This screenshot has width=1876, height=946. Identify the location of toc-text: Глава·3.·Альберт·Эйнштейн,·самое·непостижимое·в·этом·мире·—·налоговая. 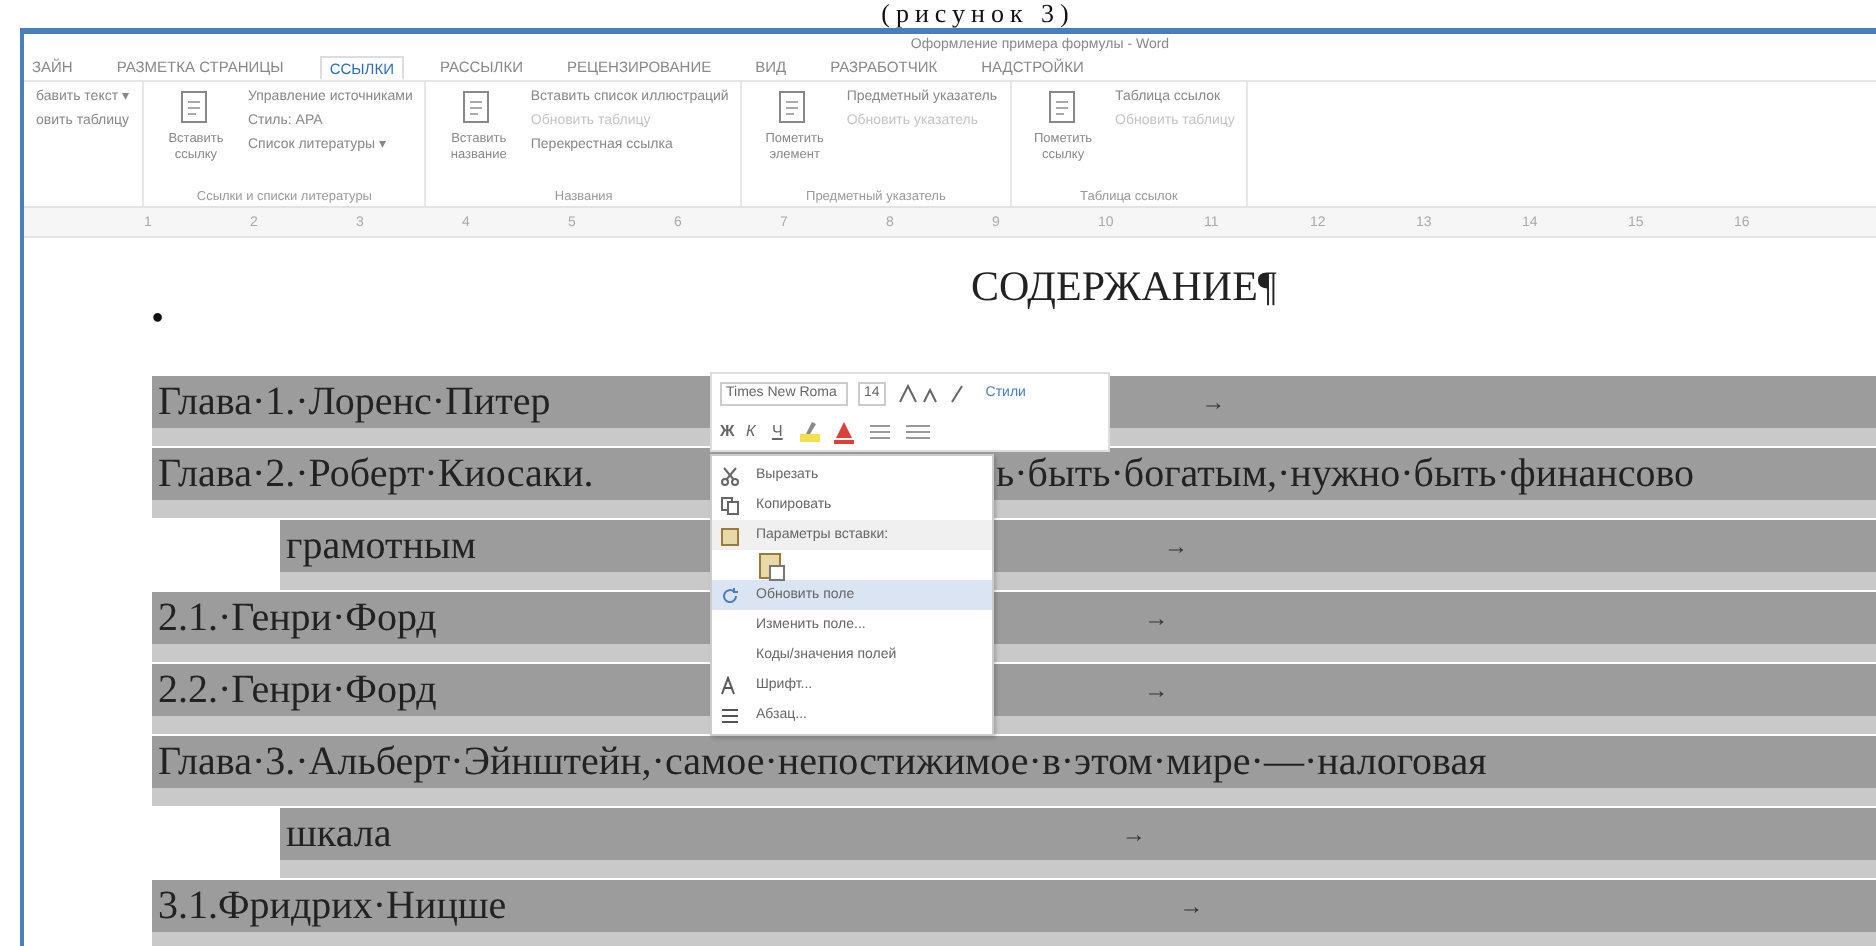
(822, 762).